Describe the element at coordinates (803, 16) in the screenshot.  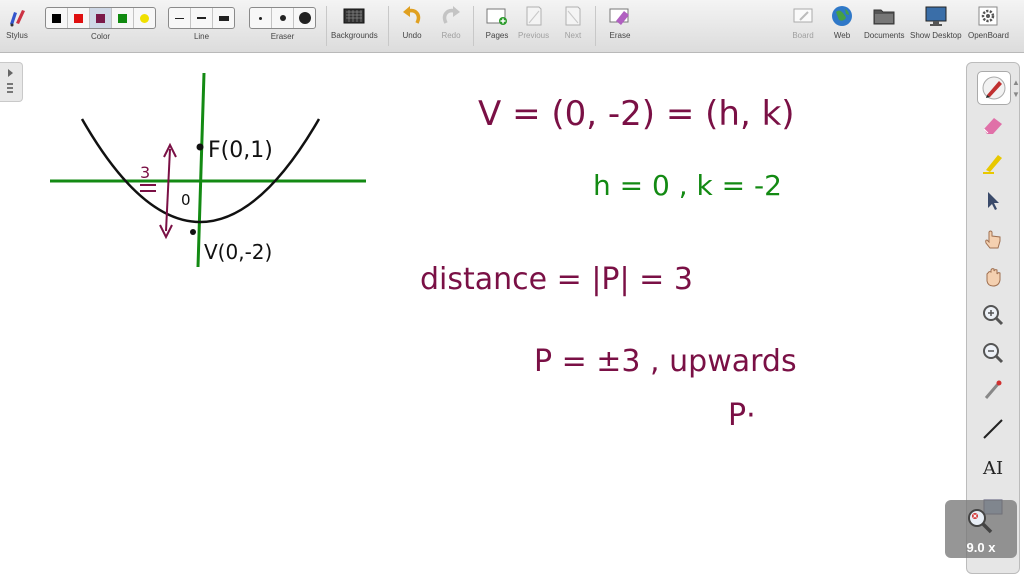
I see `board-icon` at that location.